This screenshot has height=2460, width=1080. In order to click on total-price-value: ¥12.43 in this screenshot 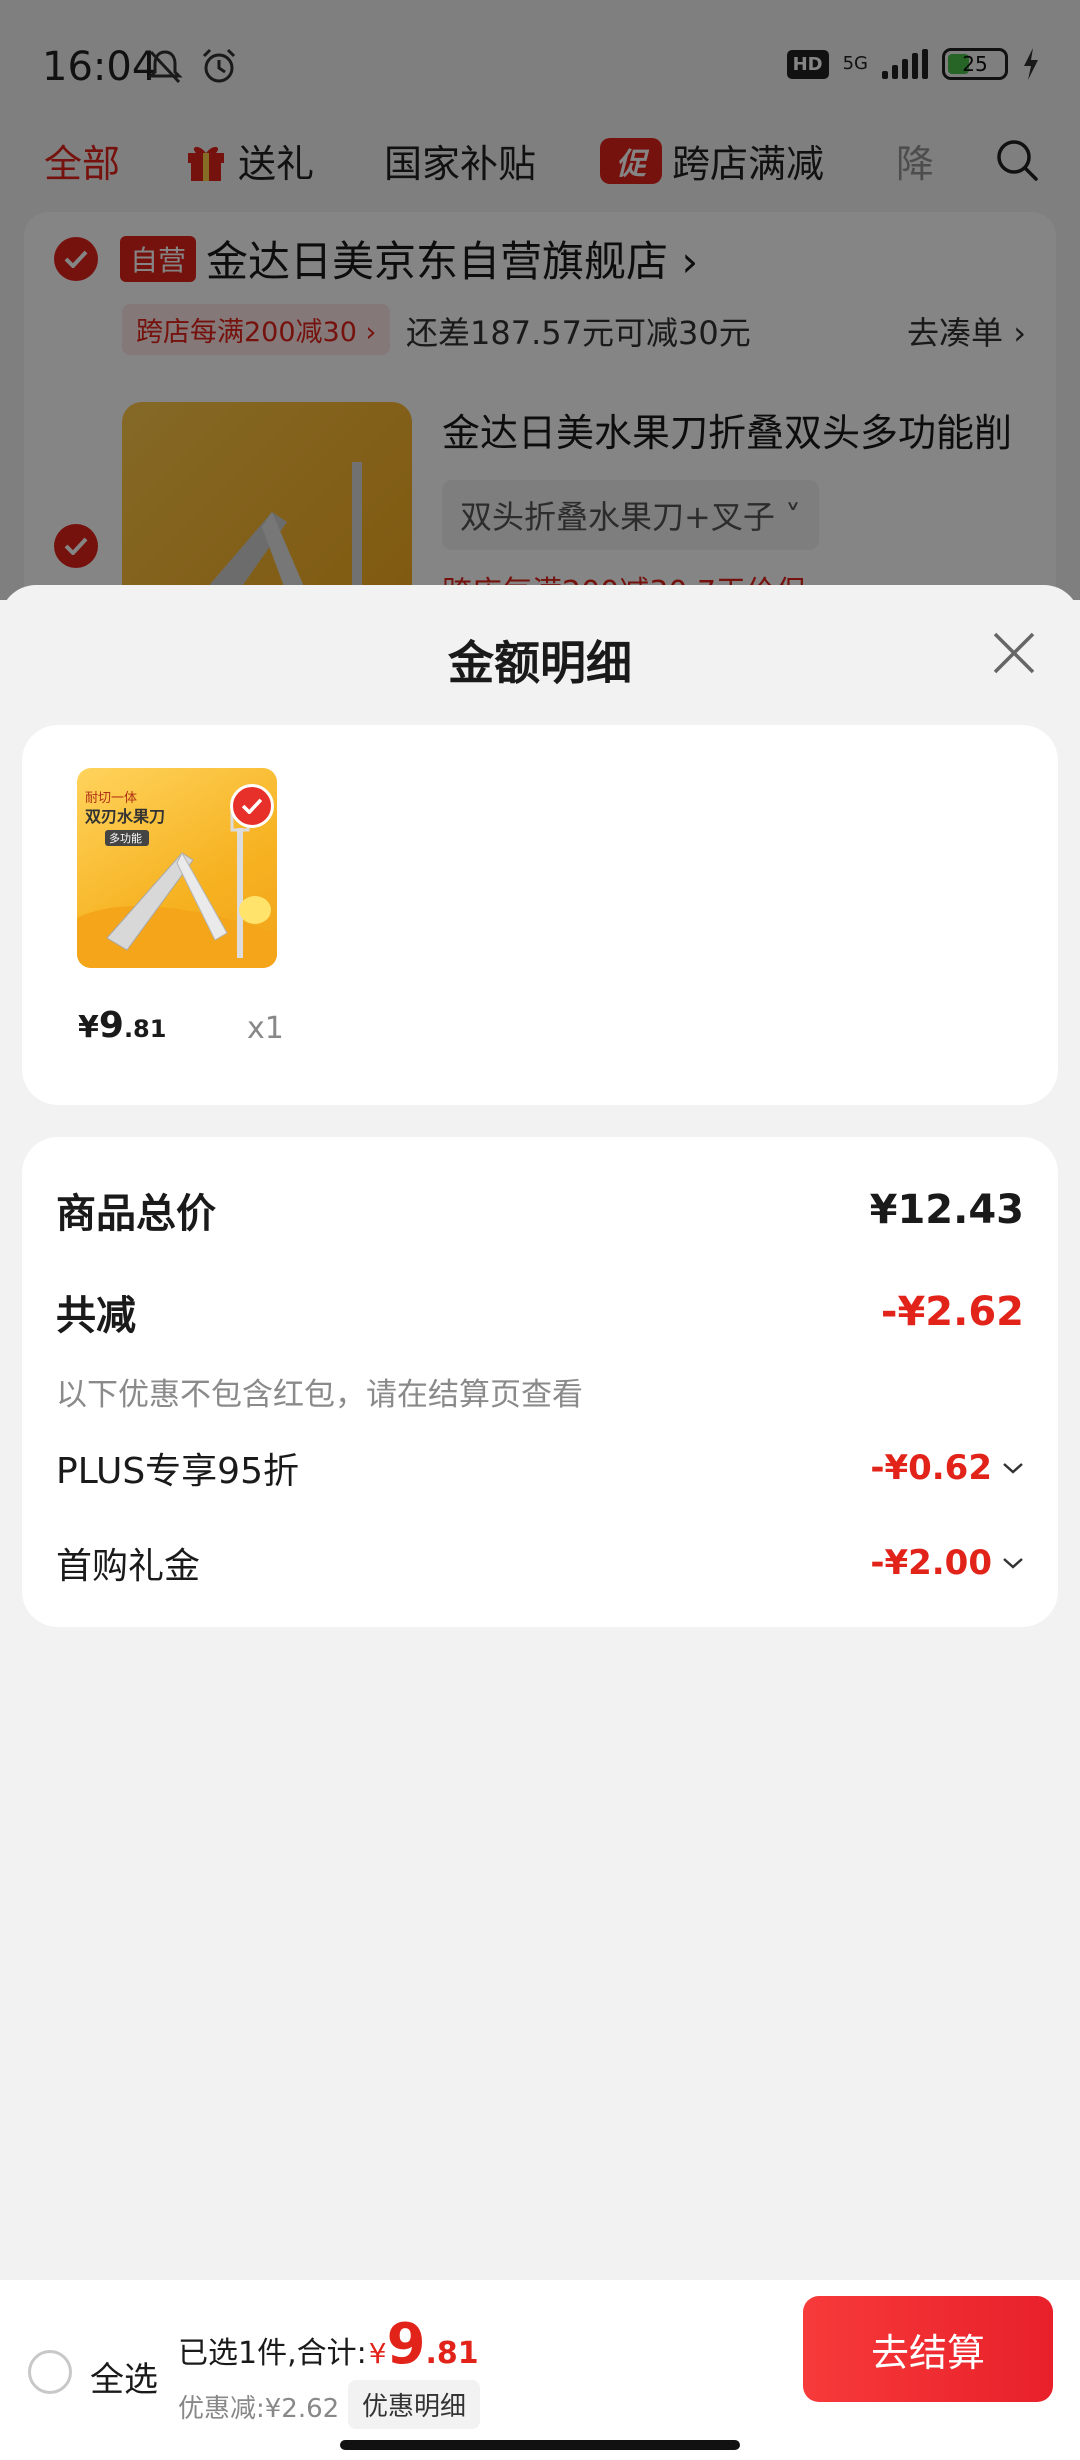, I will do `click(946, 1210)`.